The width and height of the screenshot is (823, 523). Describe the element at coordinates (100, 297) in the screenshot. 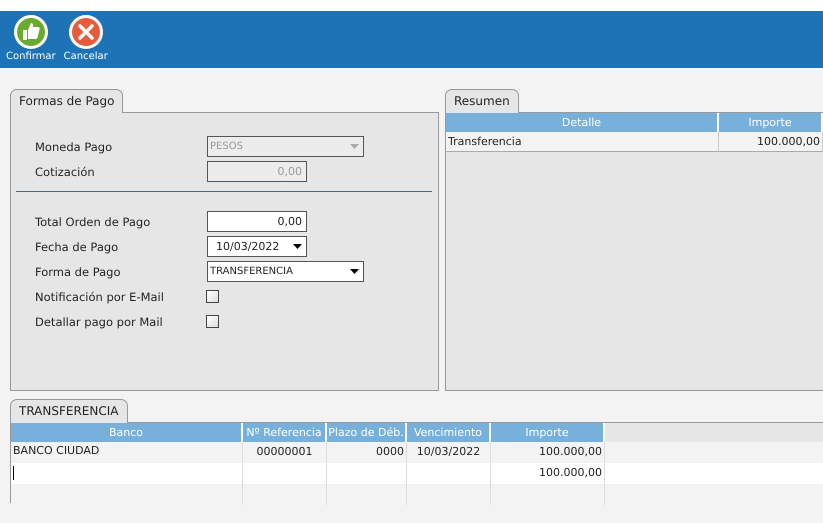

I see `field-label: Notificación por E-Mail` at that location.